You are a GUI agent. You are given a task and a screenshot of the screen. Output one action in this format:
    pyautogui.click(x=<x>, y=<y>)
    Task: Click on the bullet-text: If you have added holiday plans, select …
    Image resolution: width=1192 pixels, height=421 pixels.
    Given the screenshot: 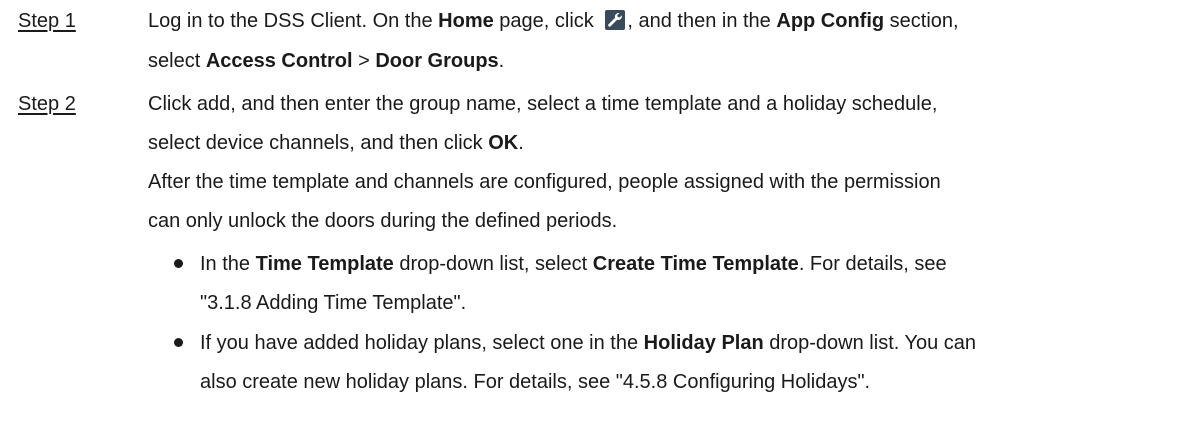 What is the action you would take?
    pyautogui.click(x=422, y=343)
    